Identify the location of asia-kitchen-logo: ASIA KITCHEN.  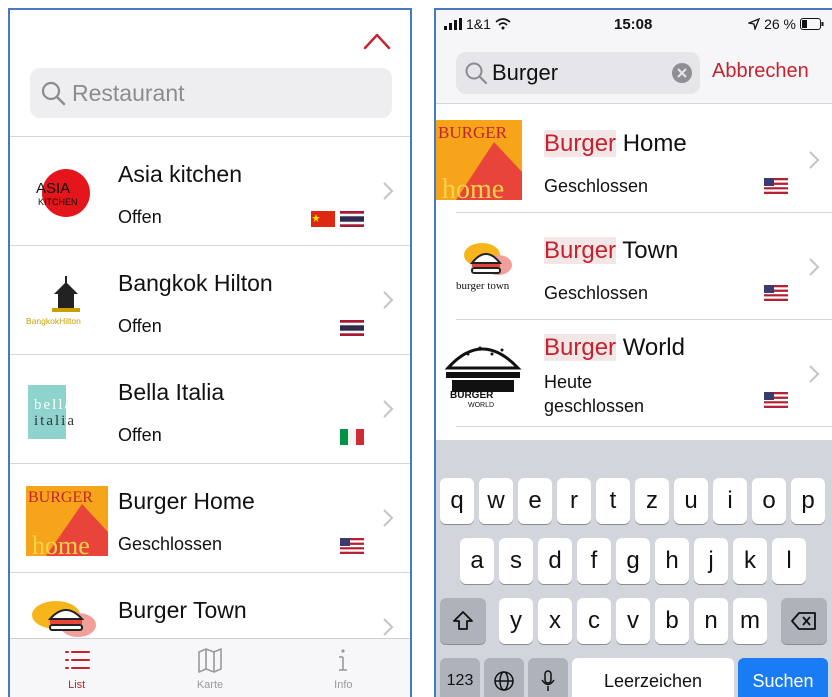
(63, 193).